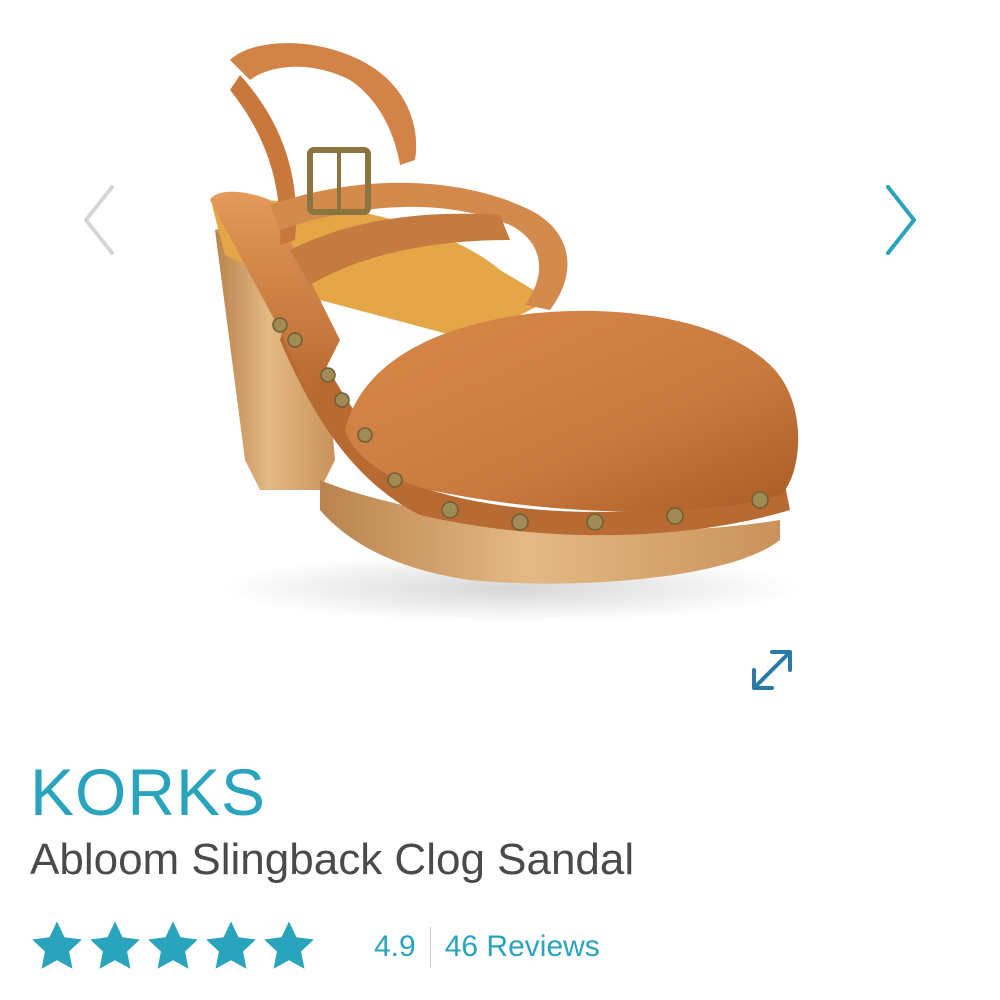  I want to click on star-rating, so click(173, 947).